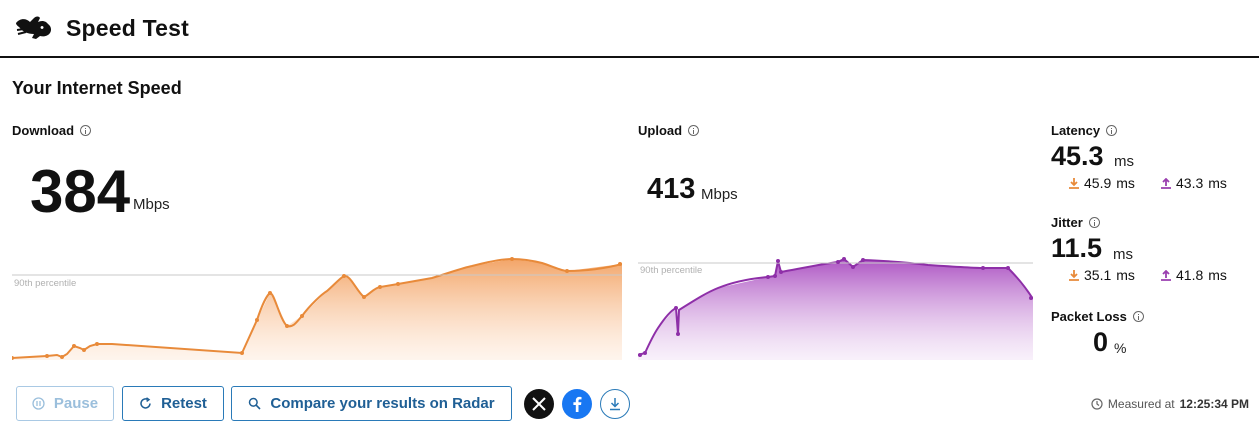 Image resolution: width=1259 pixels, height=438 pixels. What do you see at coordinates (1097, 404) in the screenshot?
I see `clock-icon` at bounding box center [1097, 404].